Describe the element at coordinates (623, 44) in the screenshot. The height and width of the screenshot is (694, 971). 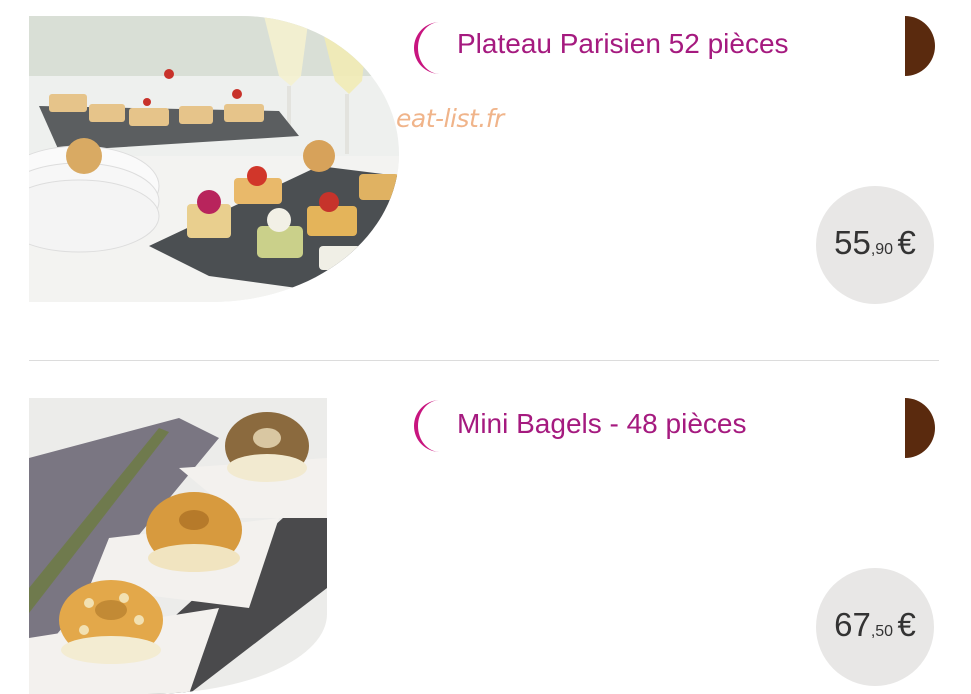
I see `product-title: Plateau Parisien 52 pièces` at that location.